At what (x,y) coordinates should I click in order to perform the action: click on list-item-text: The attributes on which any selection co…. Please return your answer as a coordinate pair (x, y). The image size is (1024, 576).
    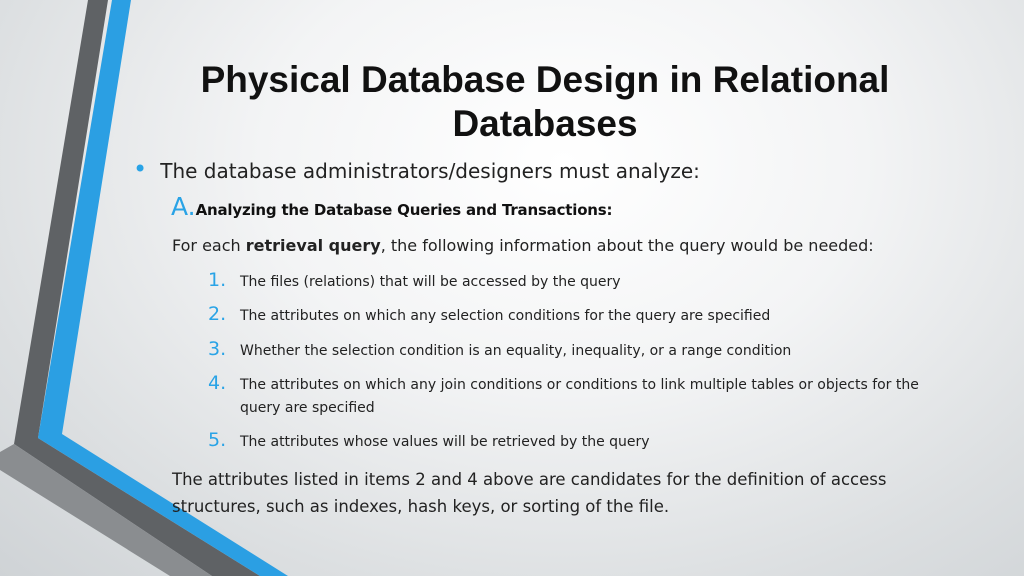
    Looking at the image, I should click on (505, 316).